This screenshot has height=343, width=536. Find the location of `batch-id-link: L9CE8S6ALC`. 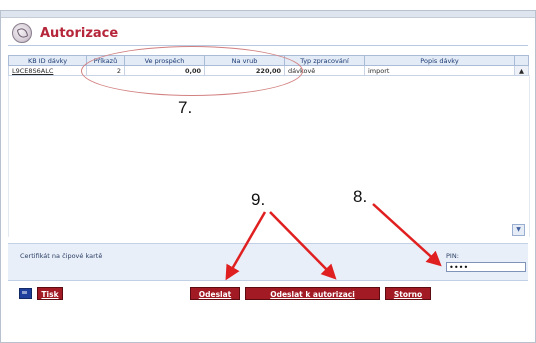

batch-id-link: L9CE8S6ALC is located at coordinates (47, 70).